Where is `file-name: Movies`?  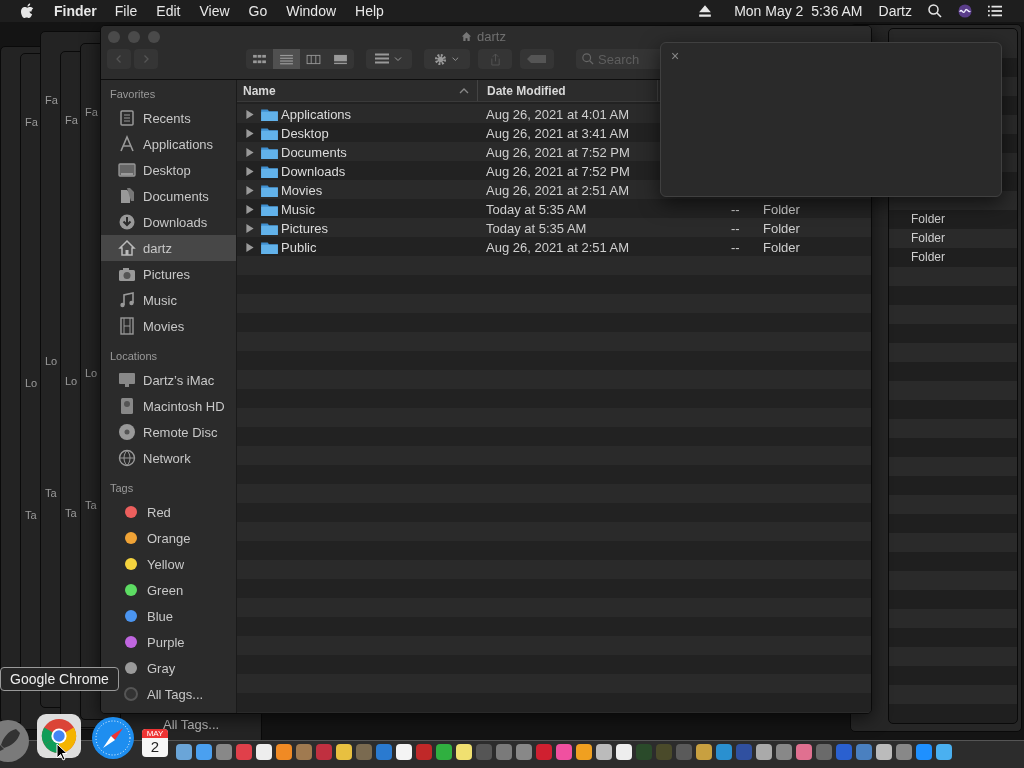
file-name: Movies is located at coordinates (302, 190).